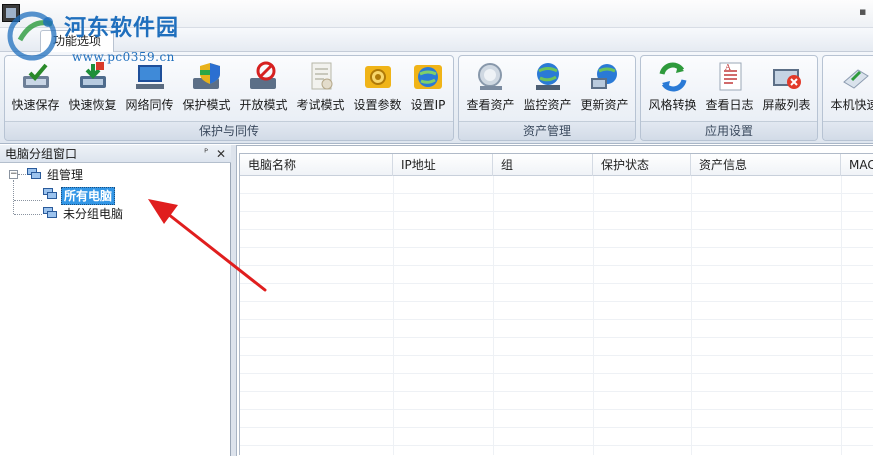 The width and height of the screenshot is (873, 456). I want to click on set-ip-globe-icon, so click(428, 77).